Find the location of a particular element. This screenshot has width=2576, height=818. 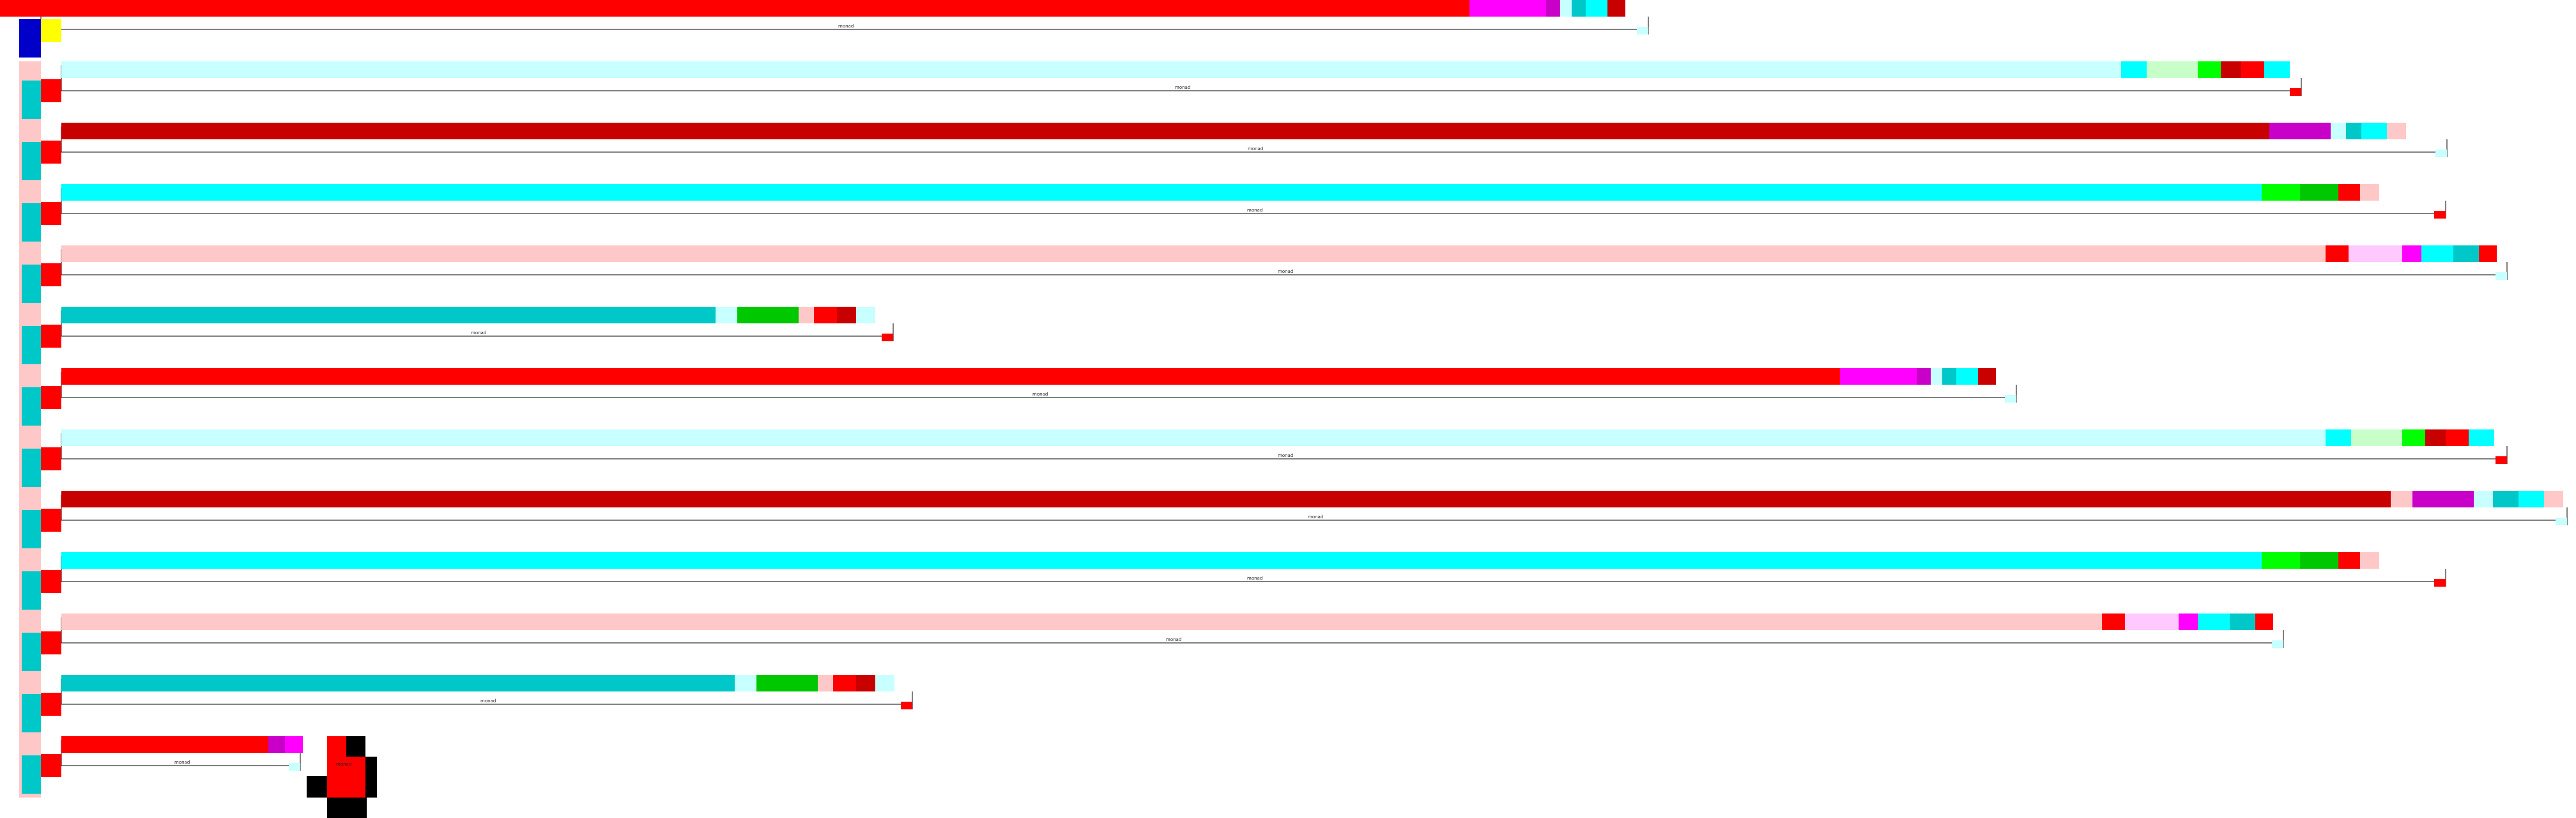

cross-top-red is located at coordinates (336, 747).